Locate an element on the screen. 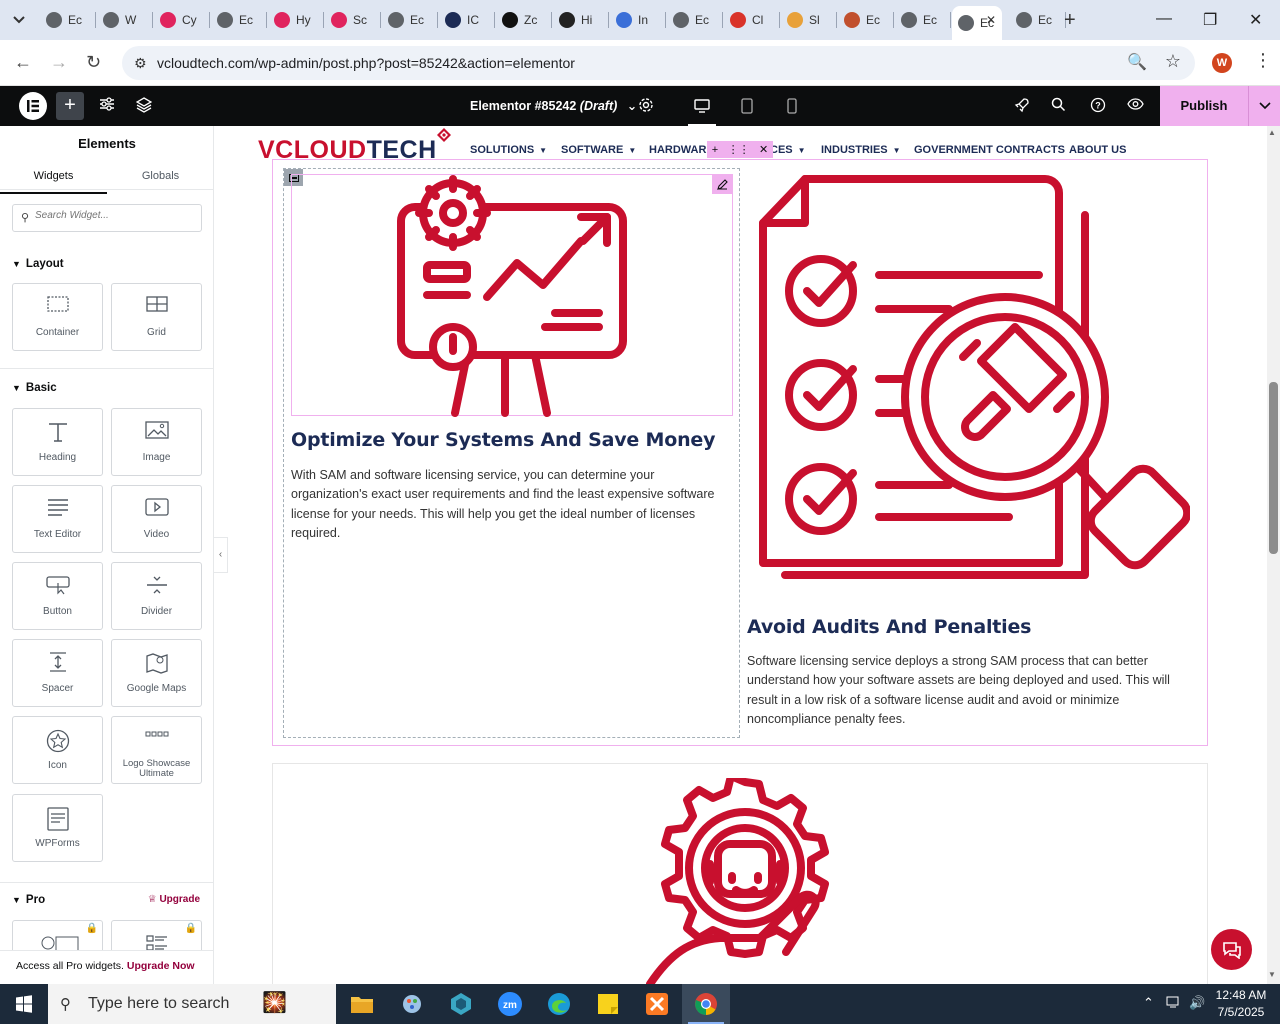 Image resolution: width=1280 pixels, height=1024 pixels. paint-app-icon is located at coordinates (412, 1004).